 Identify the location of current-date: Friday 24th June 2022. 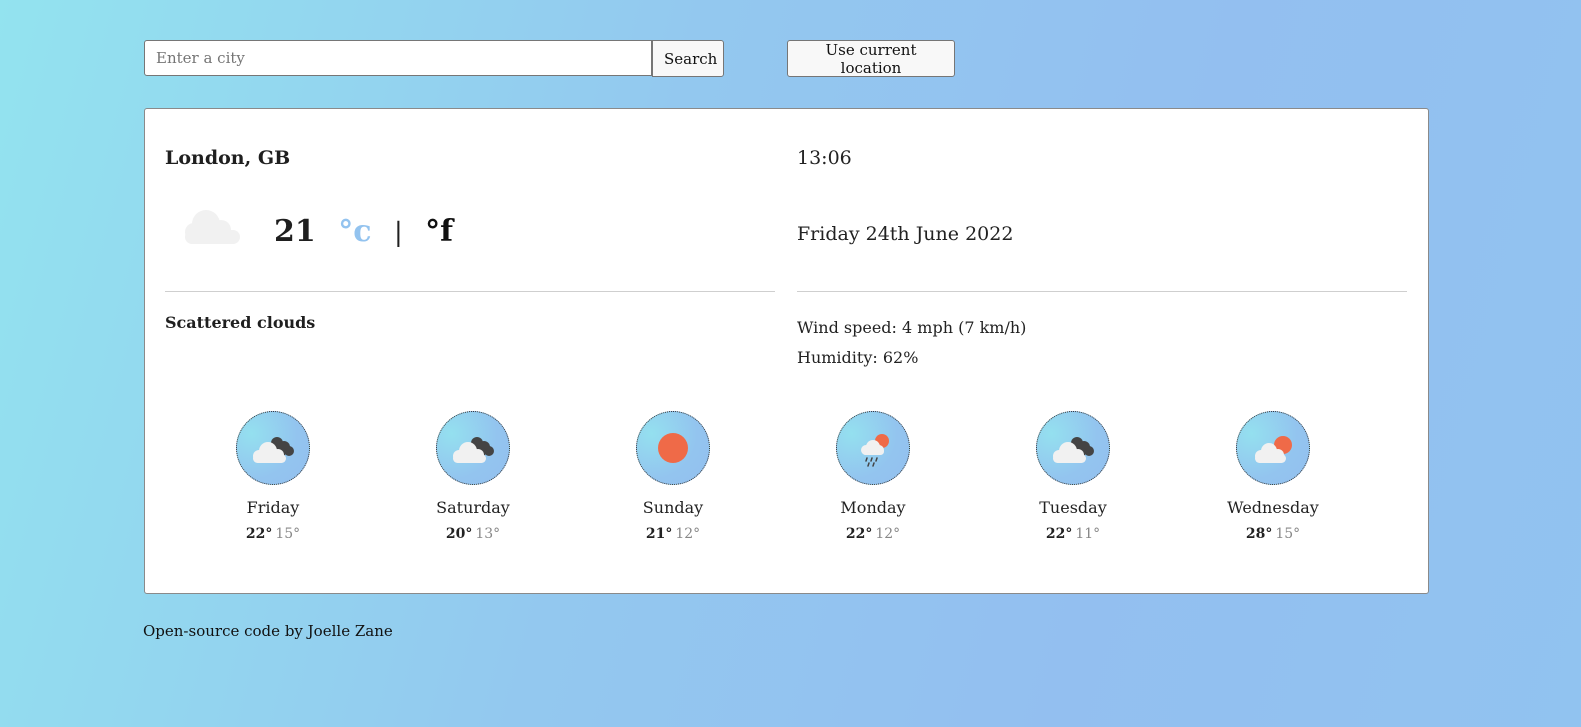
(905, 234).